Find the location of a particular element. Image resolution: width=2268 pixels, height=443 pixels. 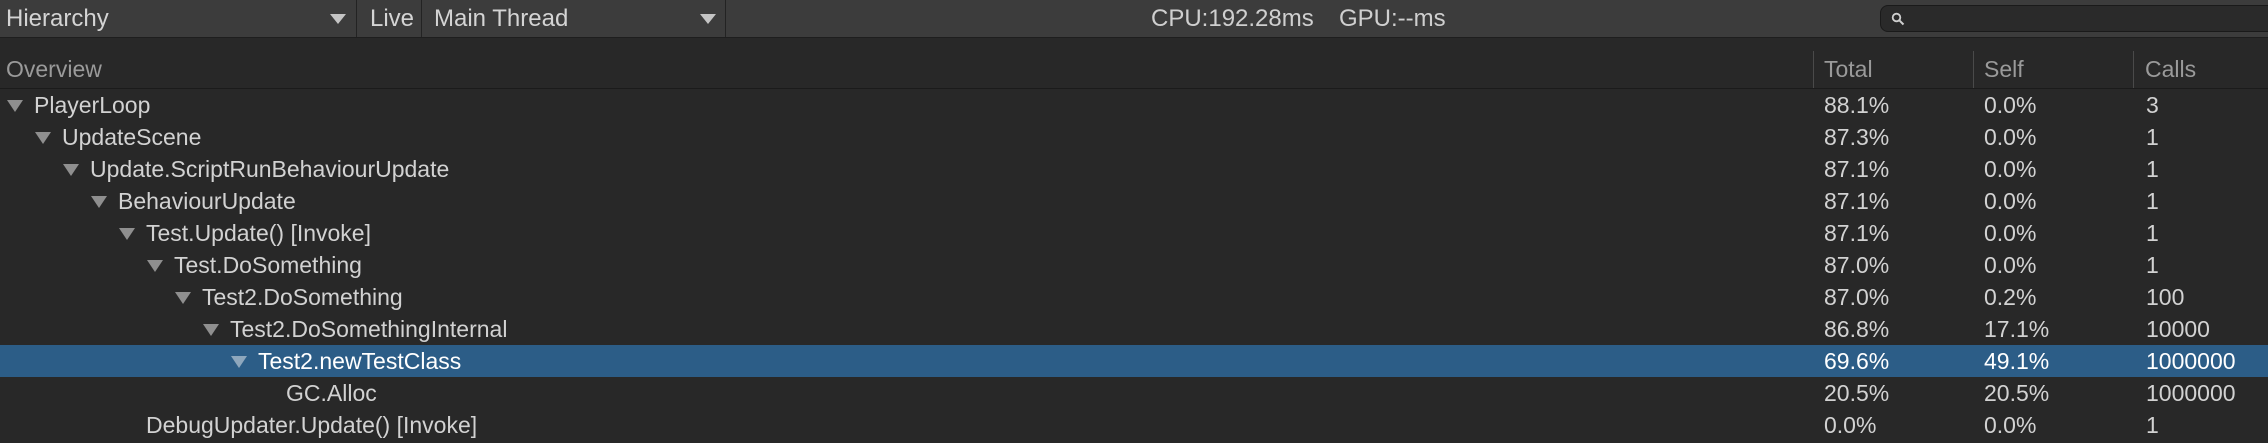

row-self: 0.2% is located at coordinates (2010, 297).